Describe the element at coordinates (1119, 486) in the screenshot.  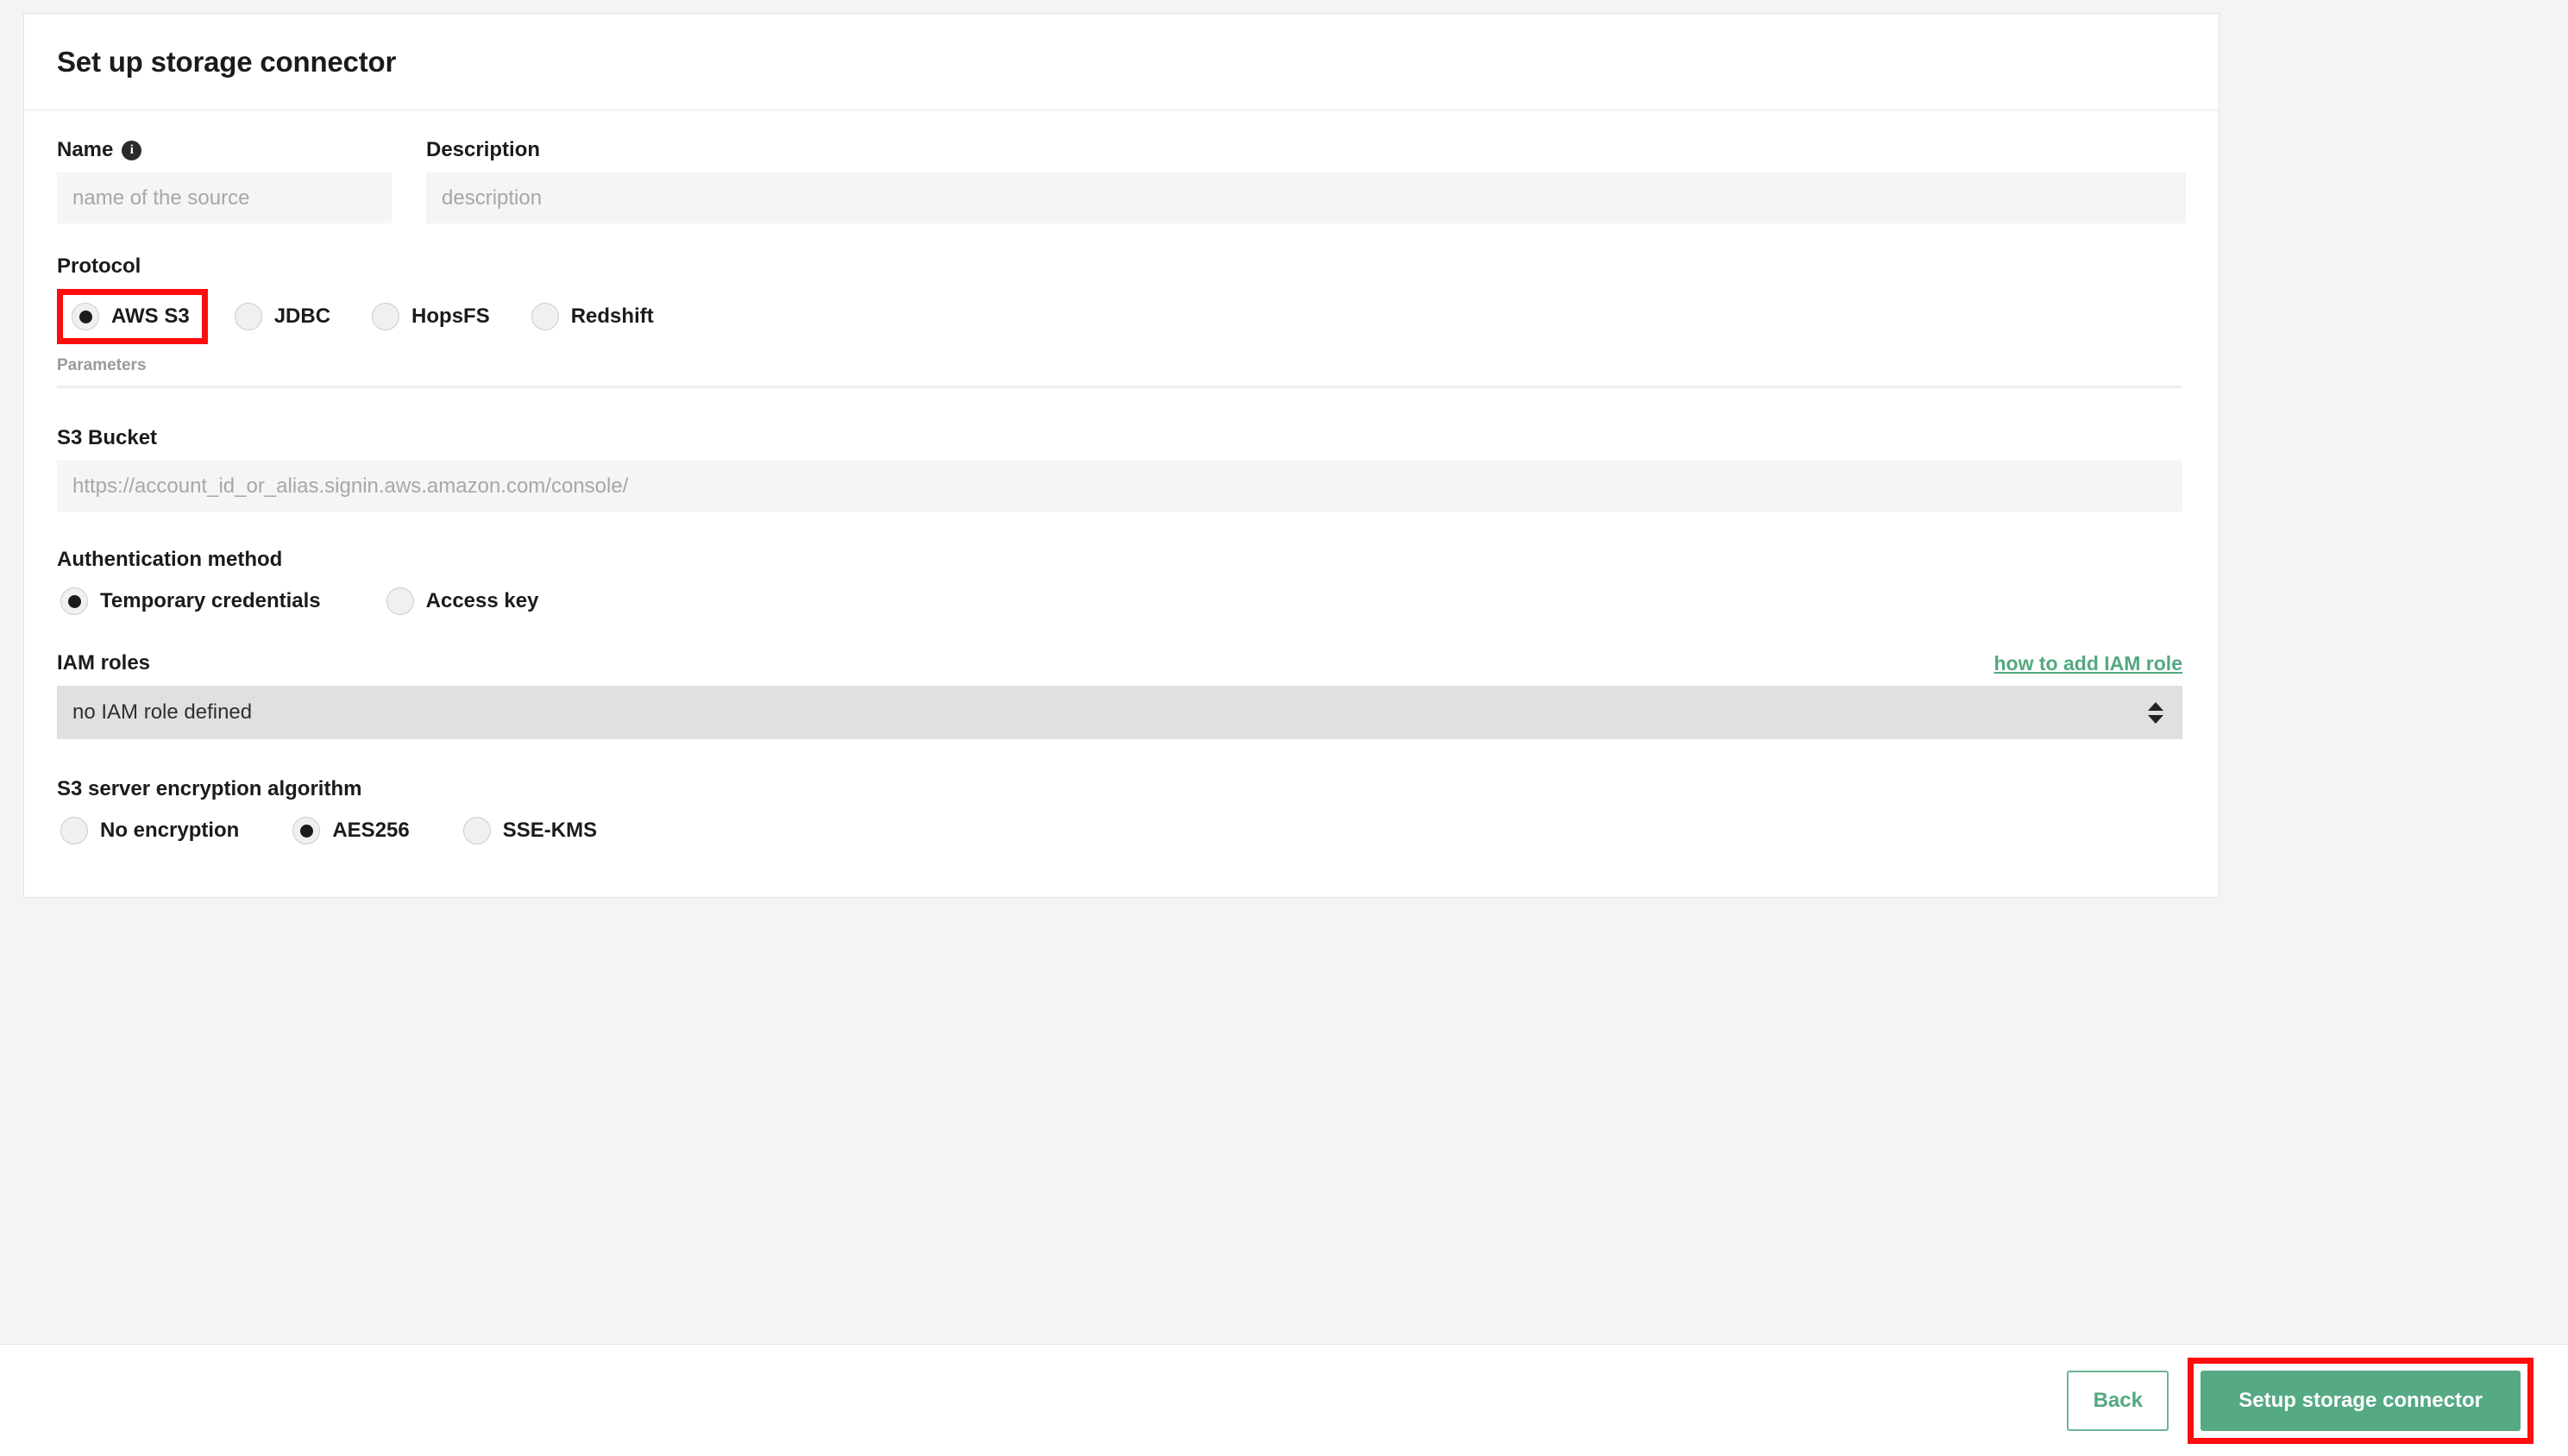
I see `bucket-input` at that location.